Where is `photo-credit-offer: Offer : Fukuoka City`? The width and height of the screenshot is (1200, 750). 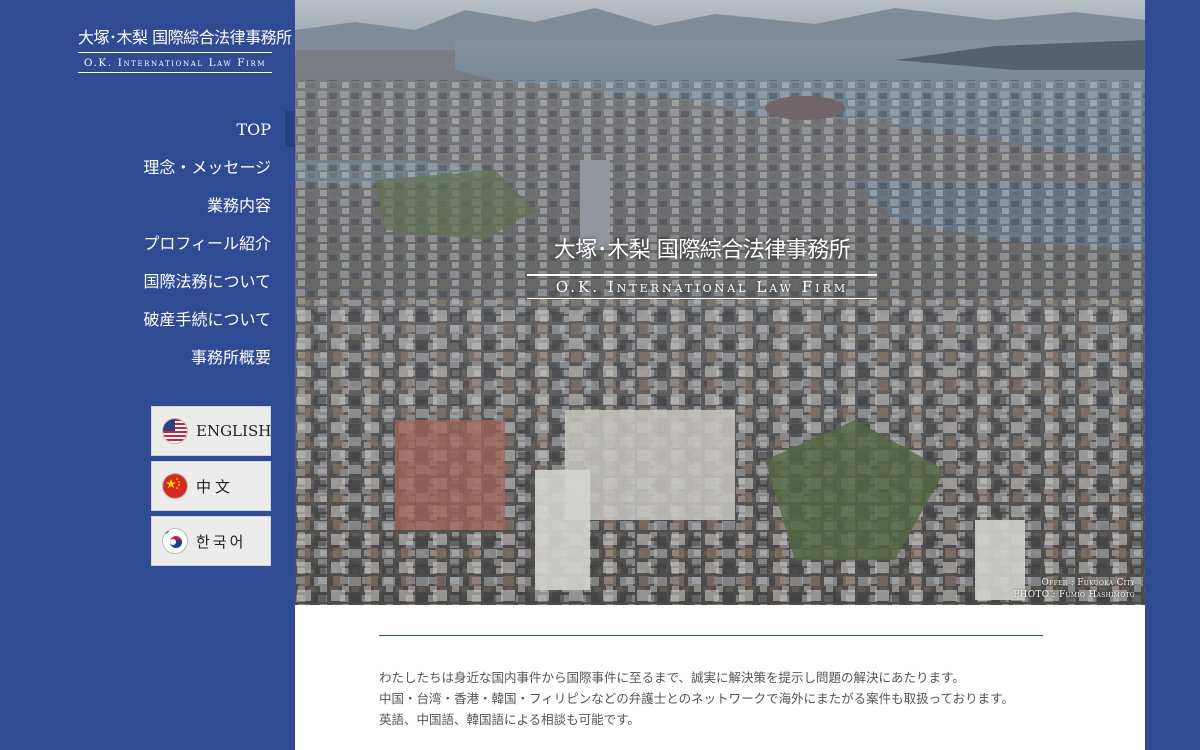 photo-credit-offer: Offer : Fukuoka City is located at coordinates (1088, 583).